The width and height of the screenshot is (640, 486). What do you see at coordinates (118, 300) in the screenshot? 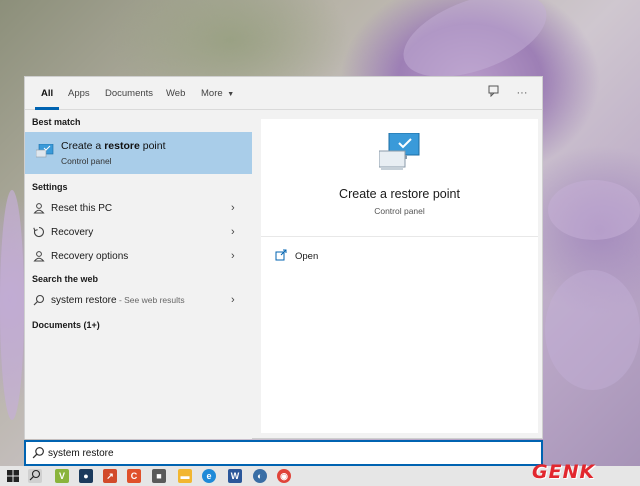
I see `web-result-label: system restore - See web results` at bounding box center [118, 300].